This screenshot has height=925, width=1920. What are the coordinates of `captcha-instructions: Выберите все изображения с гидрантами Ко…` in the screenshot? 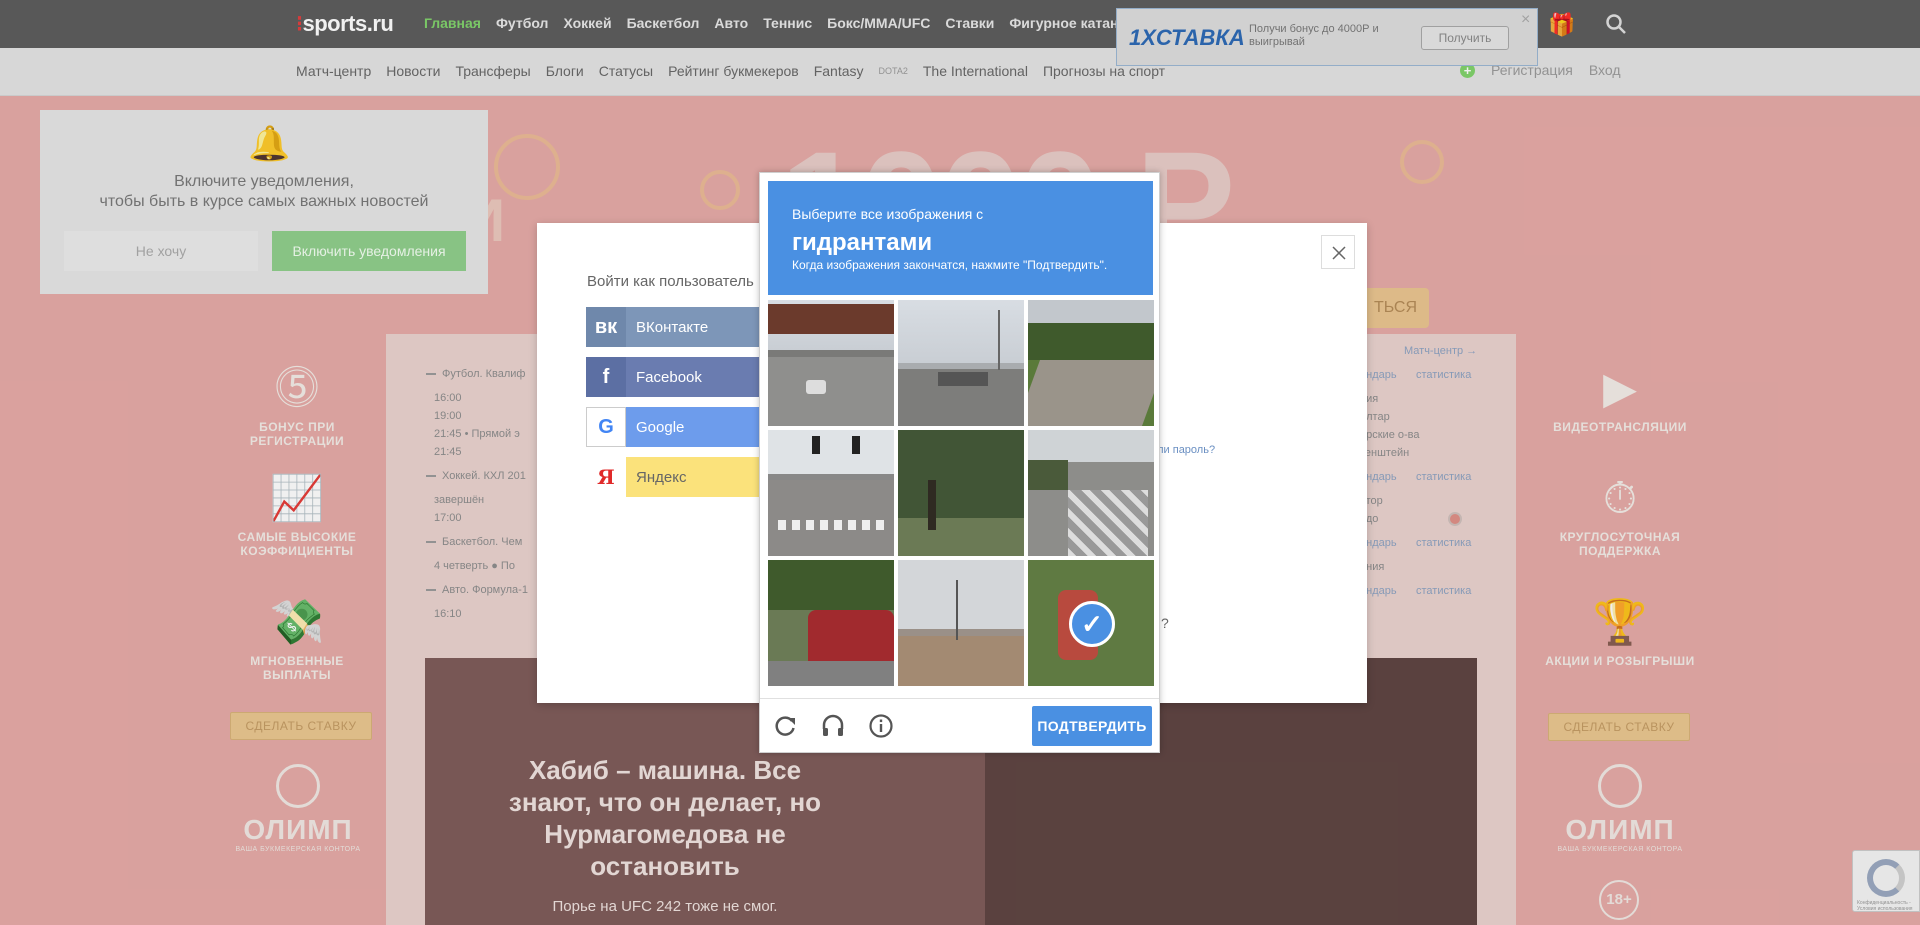 It's located at (960, 238).